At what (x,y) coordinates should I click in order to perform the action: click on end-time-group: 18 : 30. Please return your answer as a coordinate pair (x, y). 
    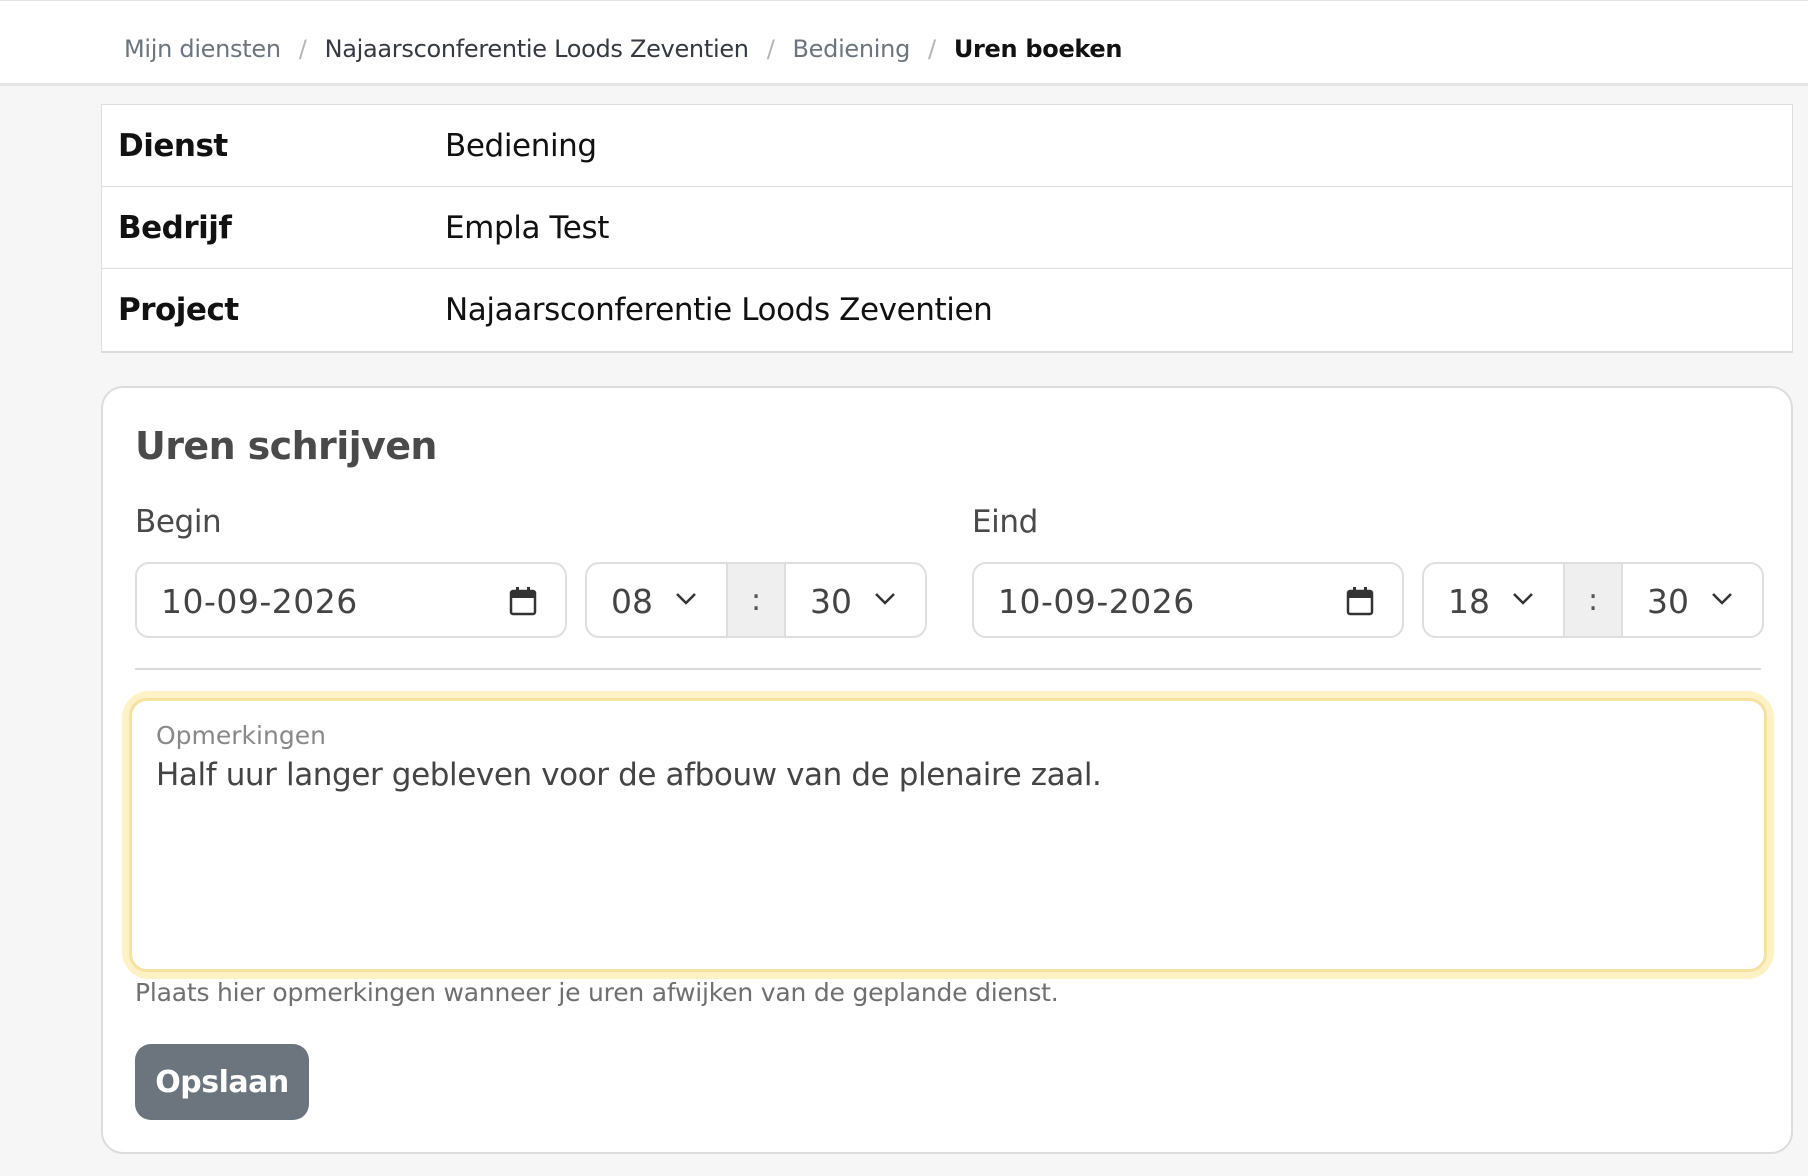
    Looking at the image, I should click on (1593, 600).